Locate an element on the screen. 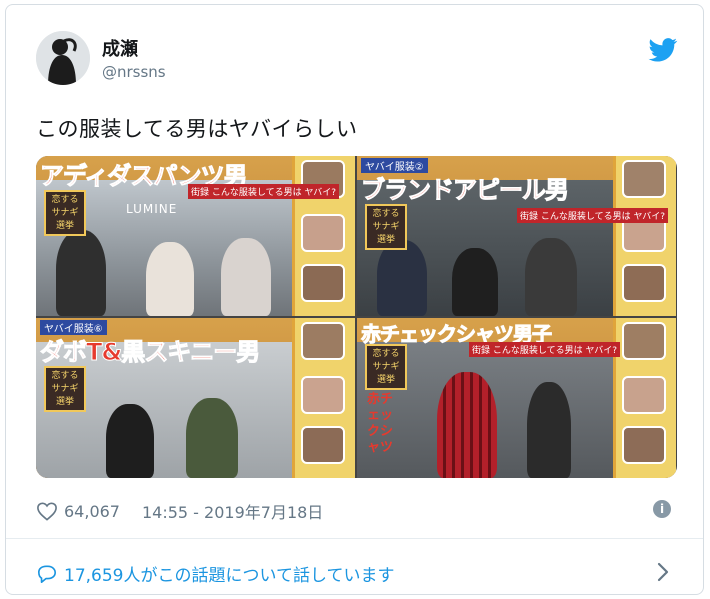 The image size is (710, 599). avatar-silhouette-icon is located at coordinates (63, 58).